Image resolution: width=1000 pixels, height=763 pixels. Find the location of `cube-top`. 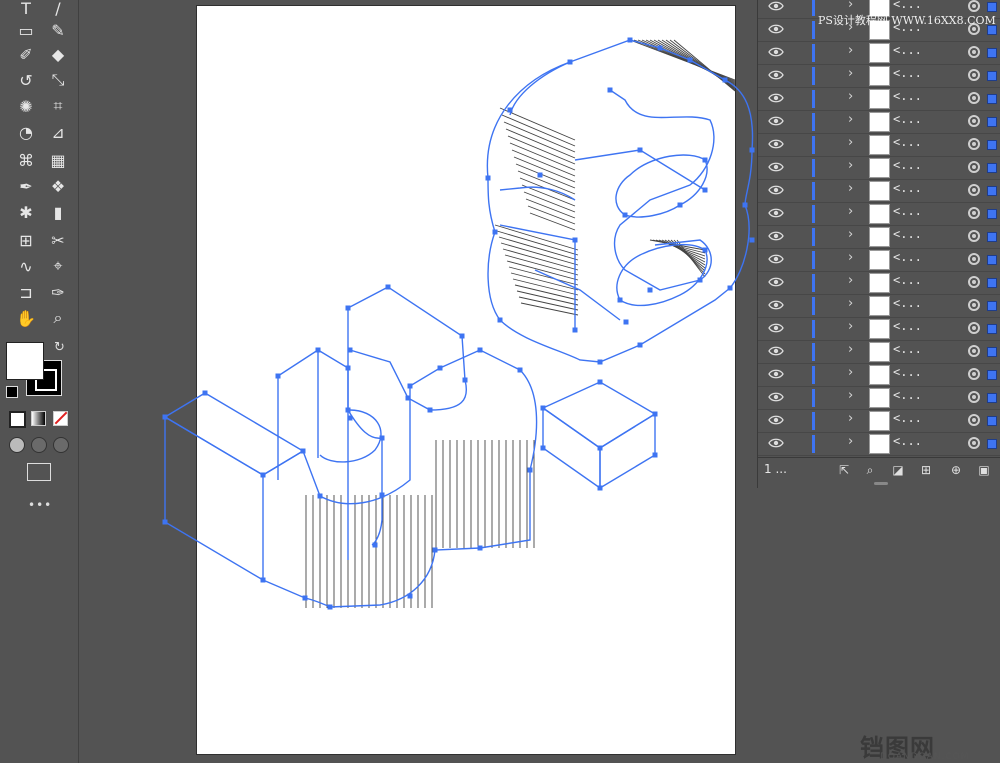

cube-top is located at coordinates (599, 415).